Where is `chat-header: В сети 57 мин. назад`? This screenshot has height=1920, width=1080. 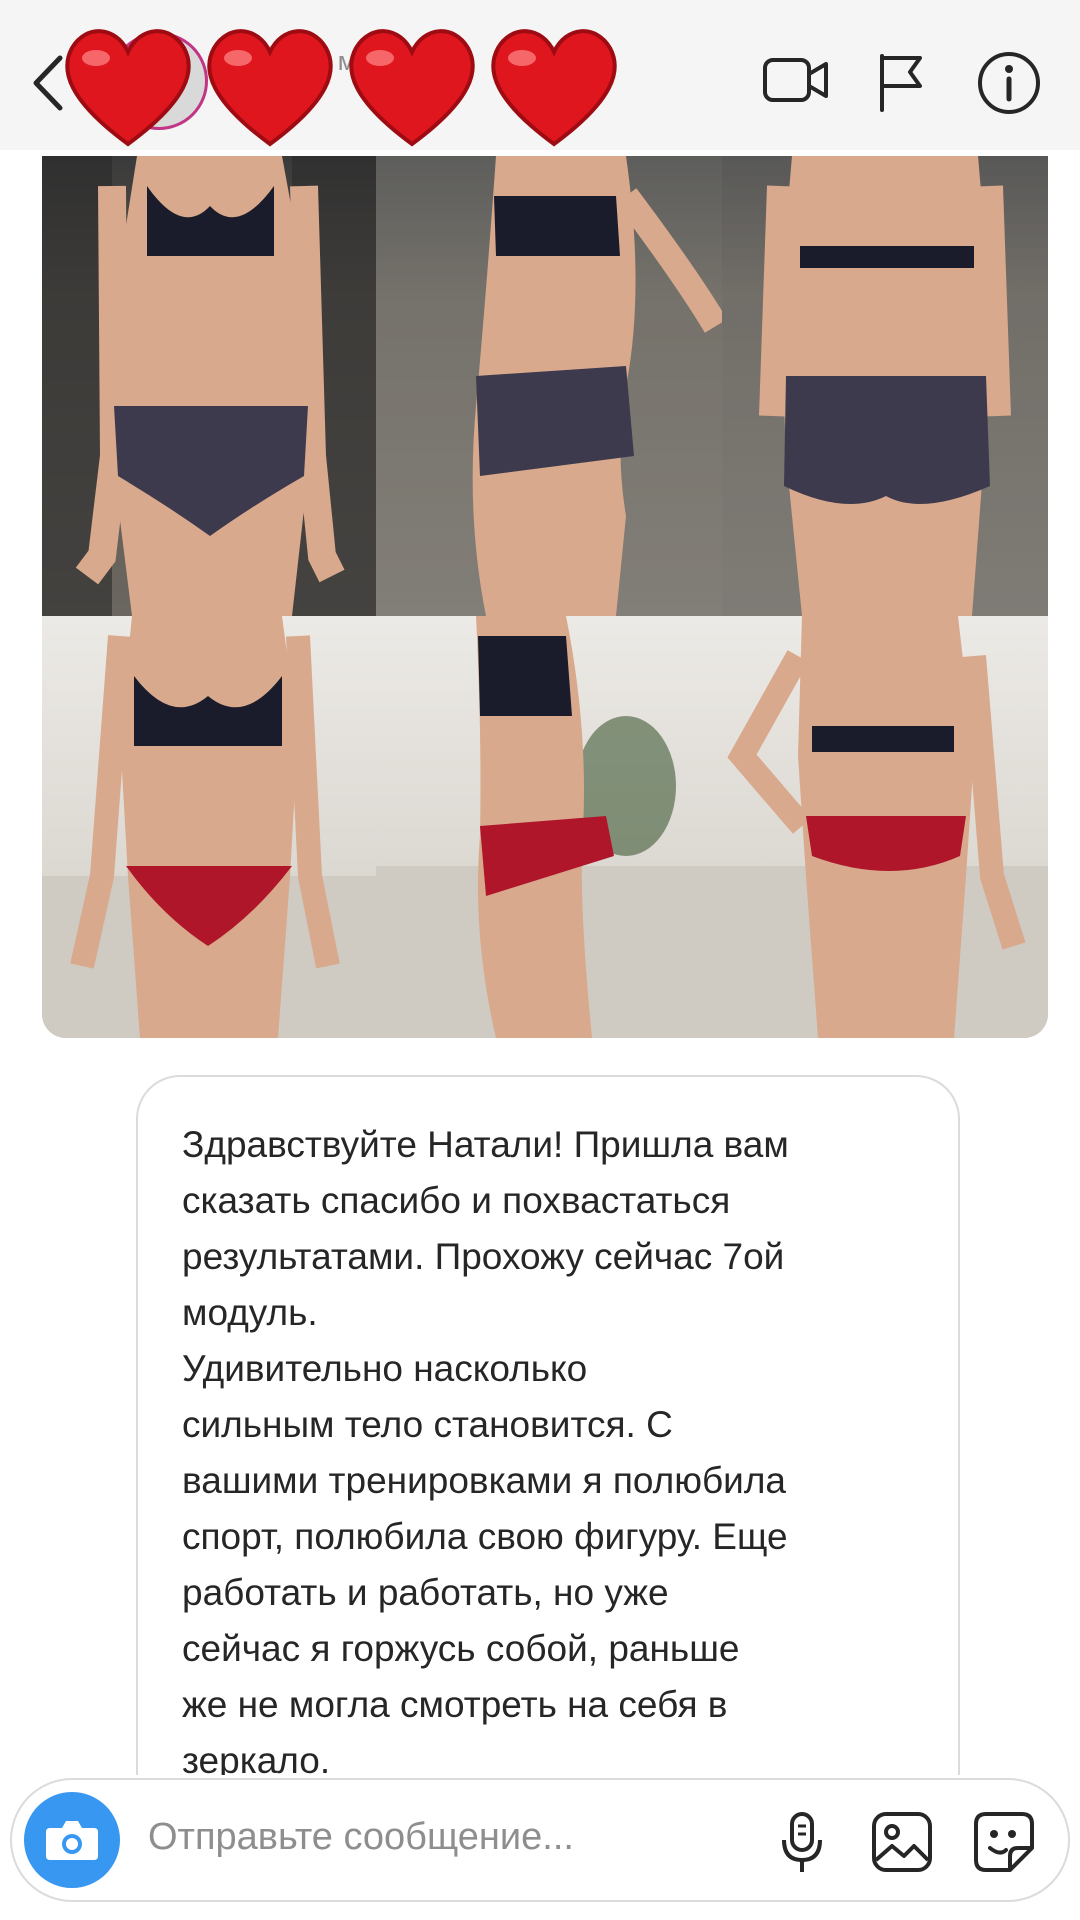 chat-header: В сети 57 мин. назад is located at coordinates (540, 75).